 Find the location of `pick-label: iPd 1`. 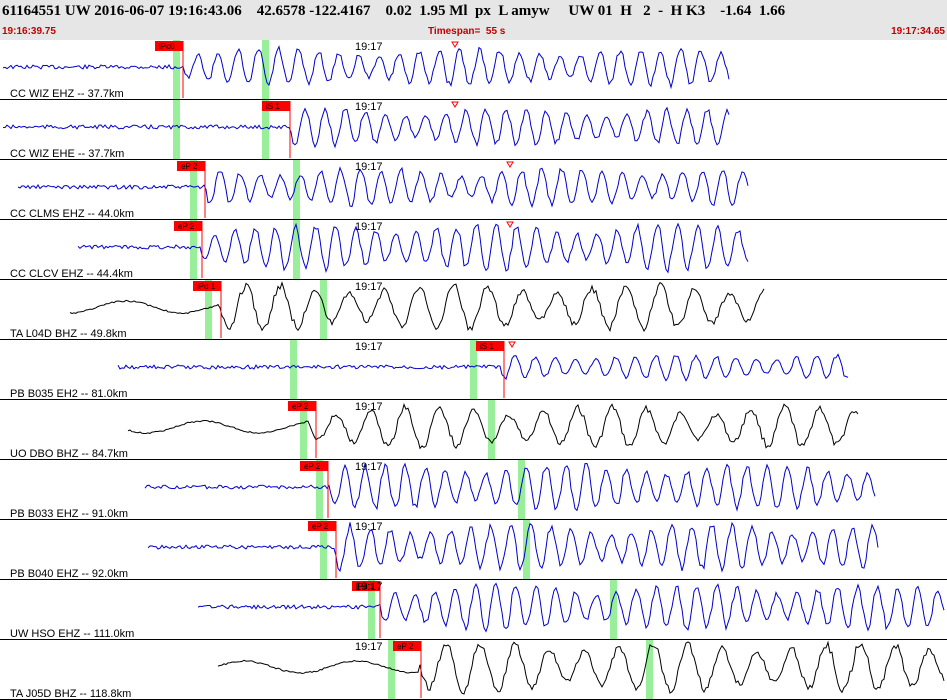

pick-label: iPd 1 is located at coordinates (206, 286).